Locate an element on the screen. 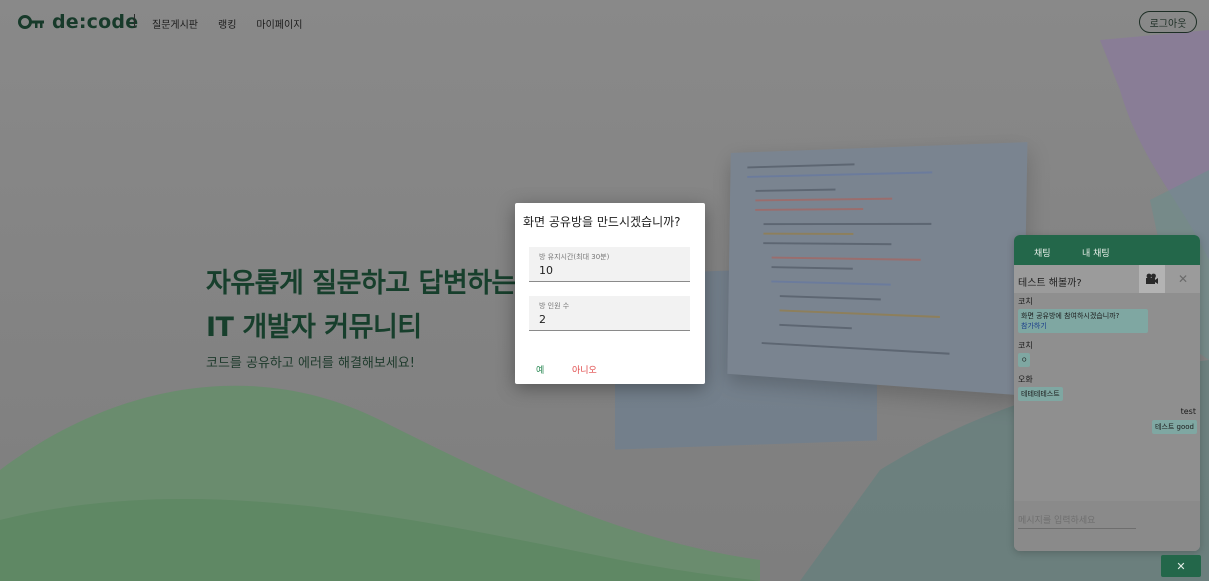 This screenshot has width=1209, height=581. video-camera-icon is located at coordinates (1152, 278).